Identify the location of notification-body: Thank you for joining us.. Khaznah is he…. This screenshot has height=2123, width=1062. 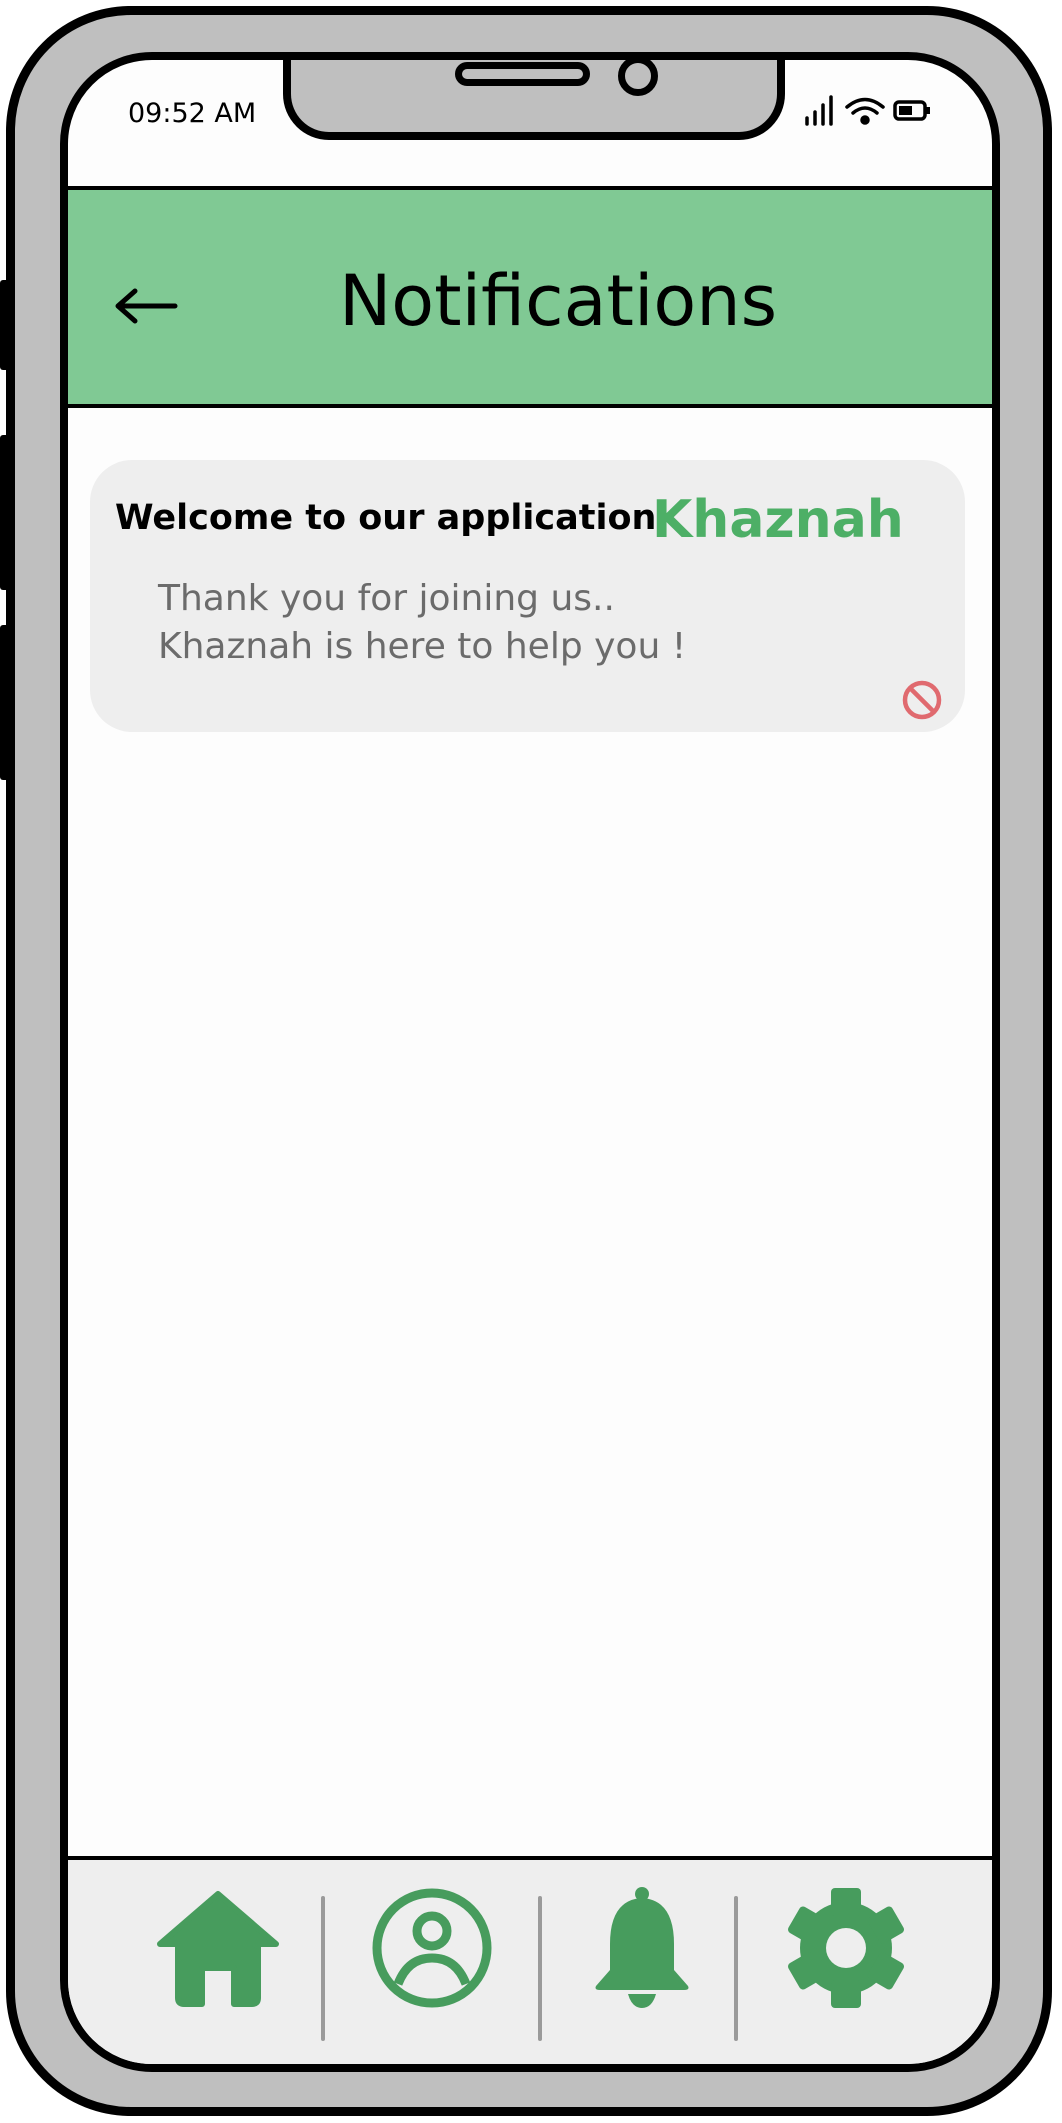
(422, 623).